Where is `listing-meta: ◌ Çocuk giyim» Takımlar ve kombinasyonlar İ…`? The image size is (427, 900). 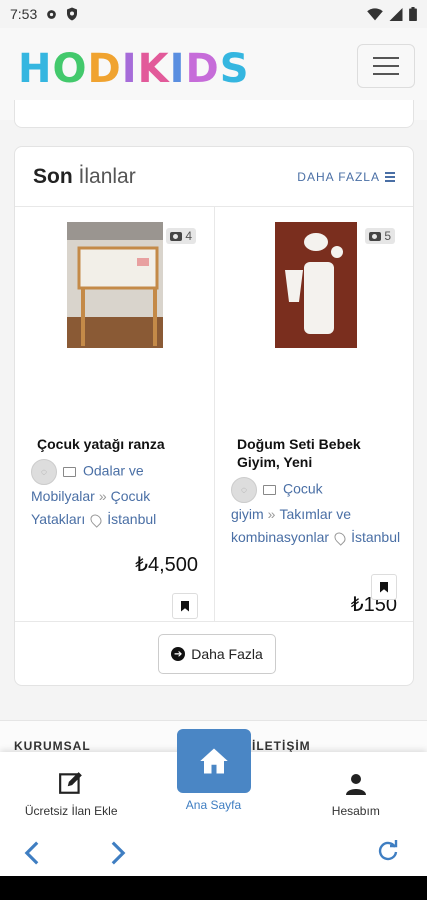
listing-meta: ◌ Çocuk giyim» Takımlar ve kombinasyonlar İ… is located at coordinates (316, 513).